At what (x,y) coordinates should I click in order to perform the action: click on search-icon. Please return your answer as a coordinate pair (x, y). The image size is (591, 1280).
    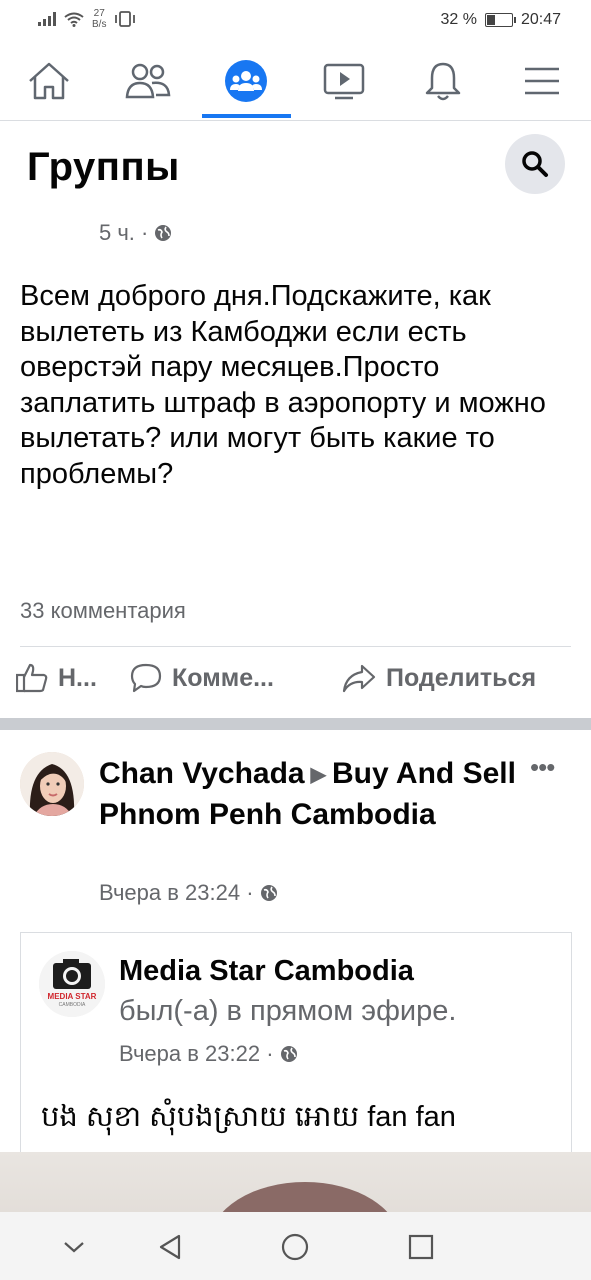
    Looking at the image, I should click on (535, 164).